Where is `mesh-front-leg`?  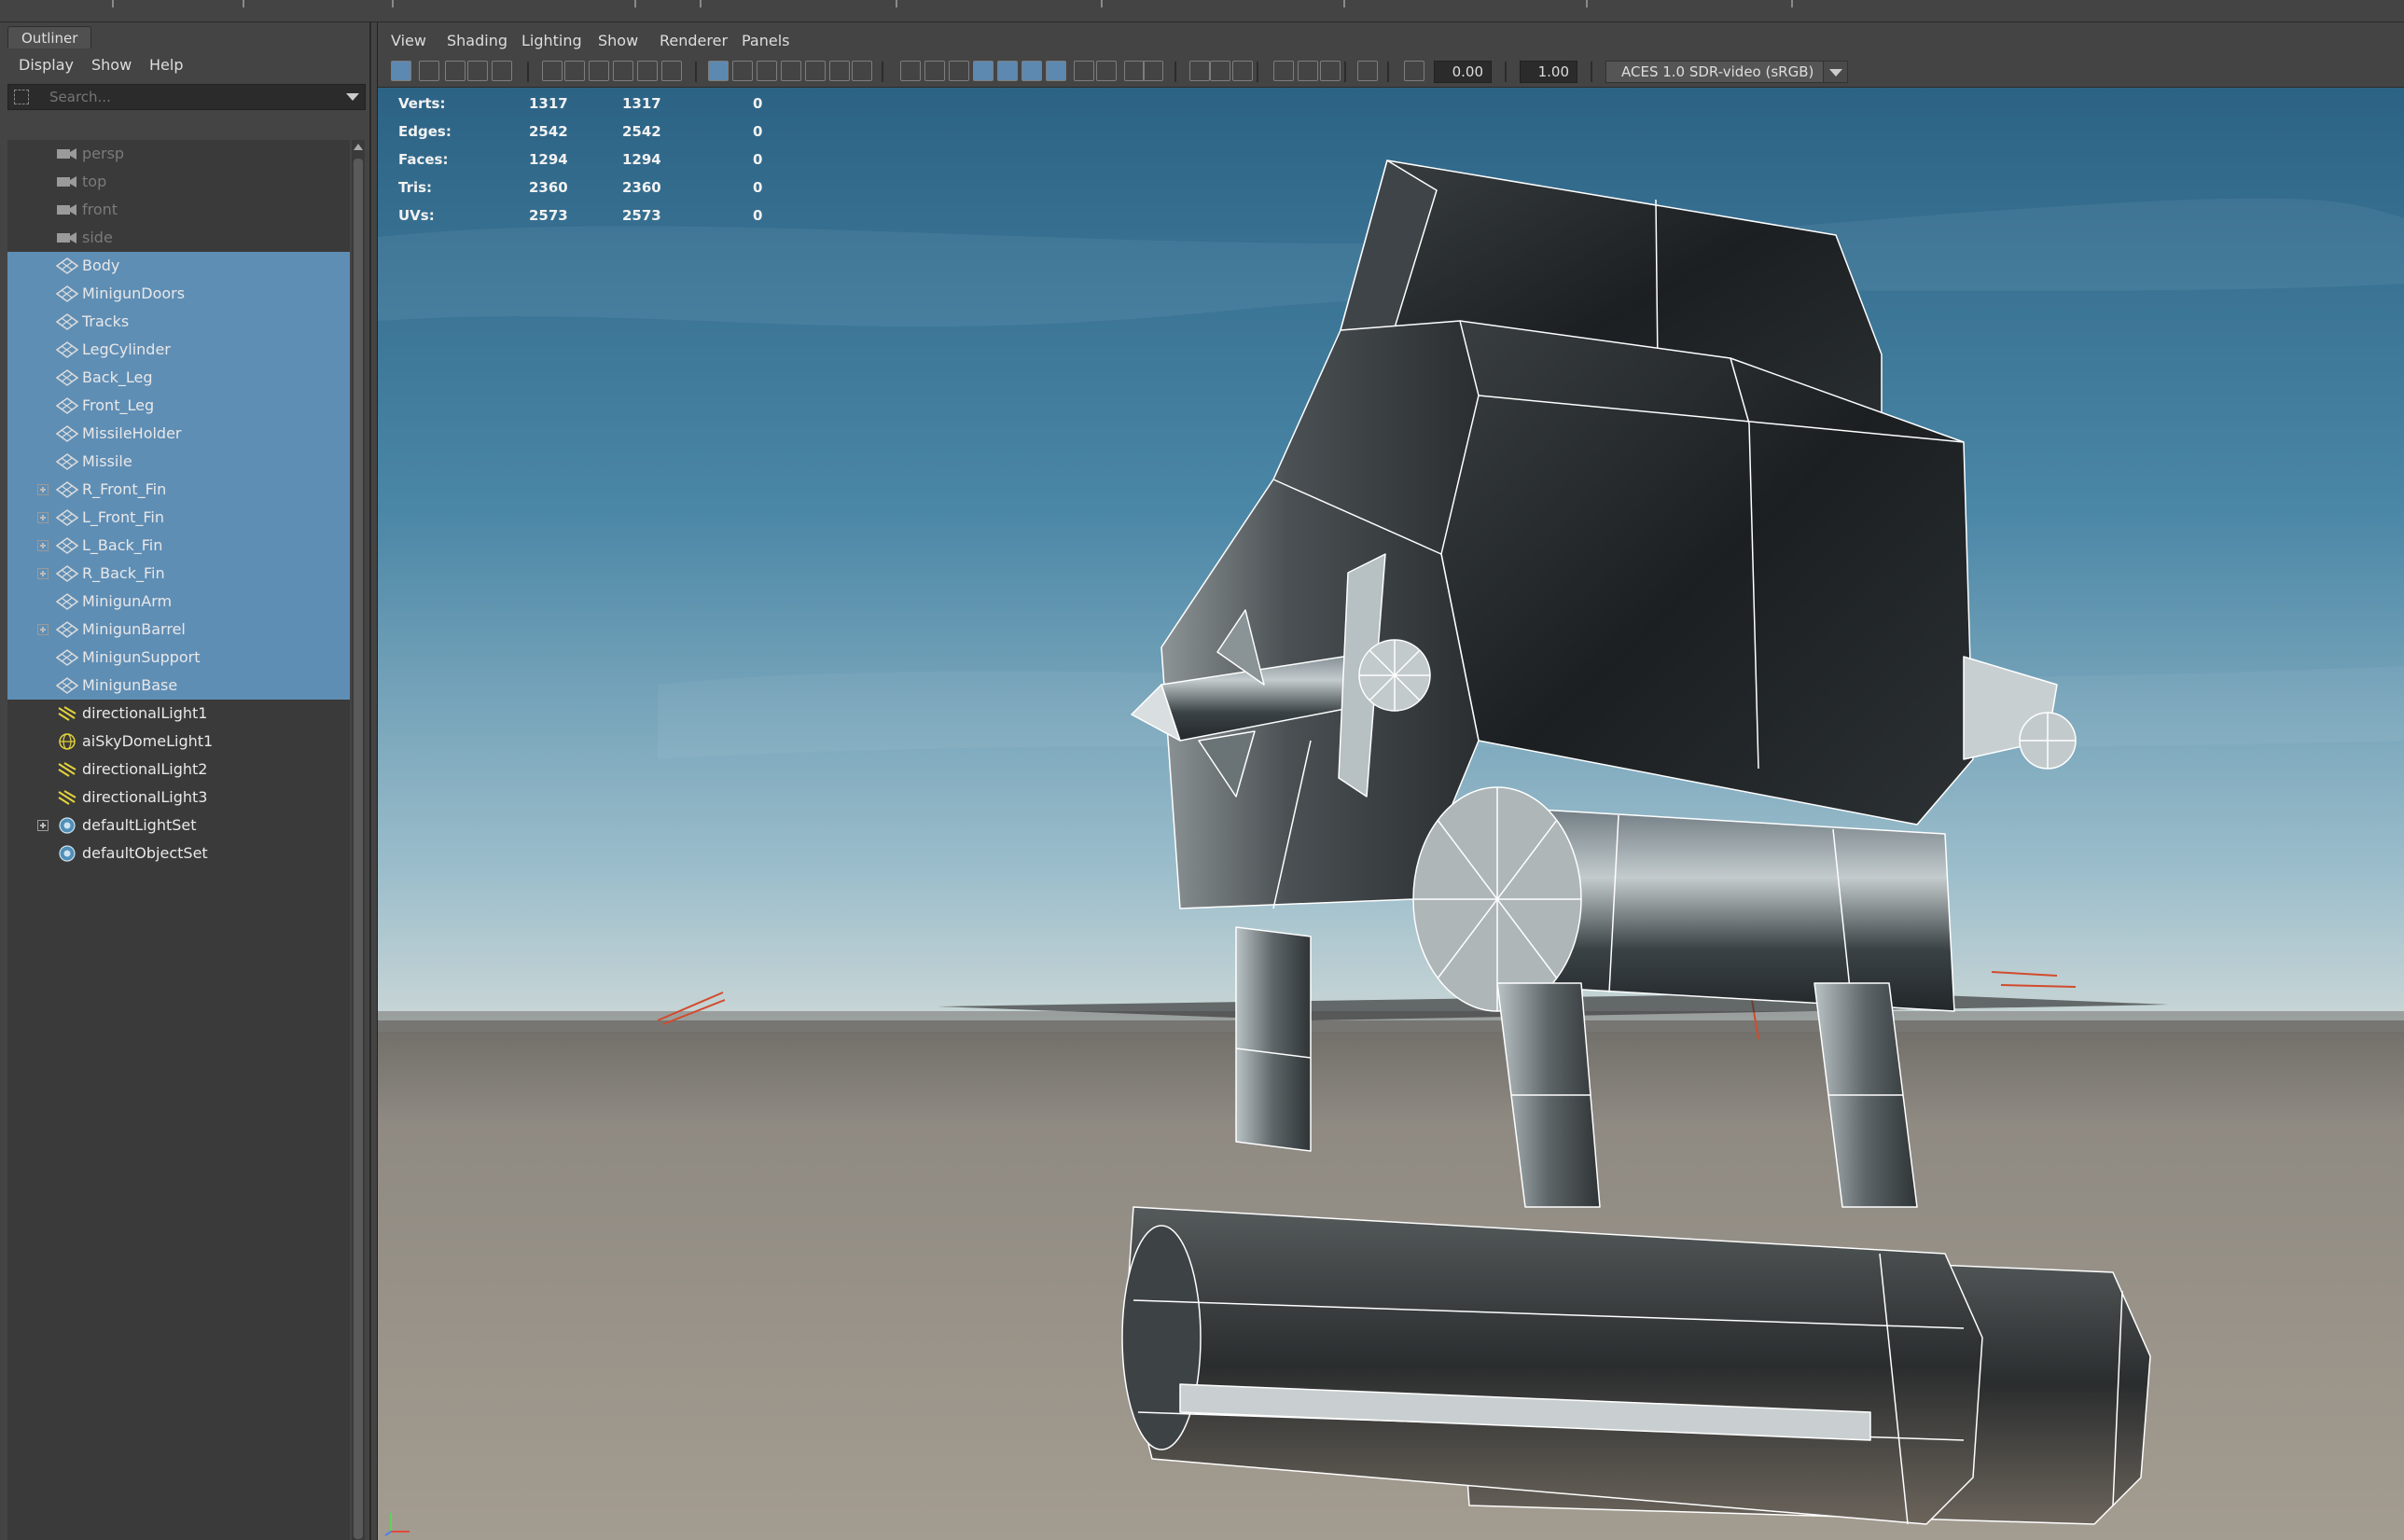 mesh-front-leg is located at coordinates (1273, 1039).